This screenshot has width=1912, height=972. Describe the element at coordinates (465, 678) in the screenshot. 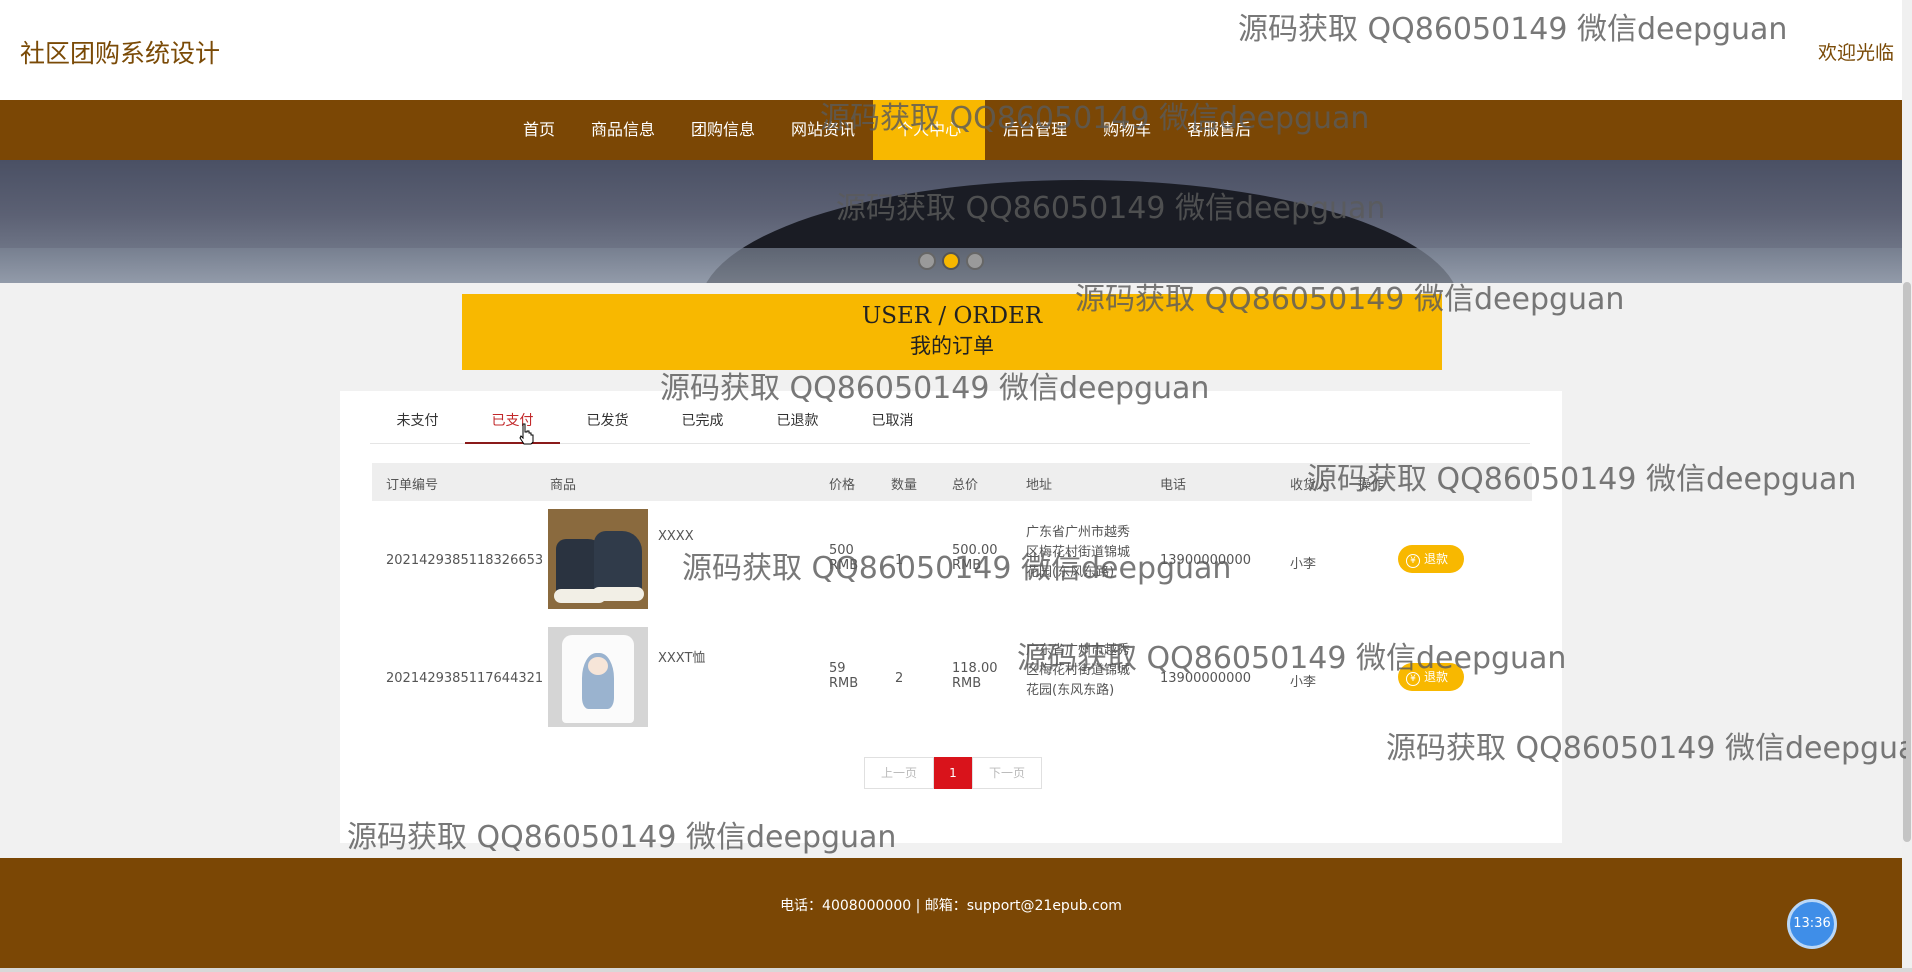

I see `order-number: 2021429385117644321` at that location.